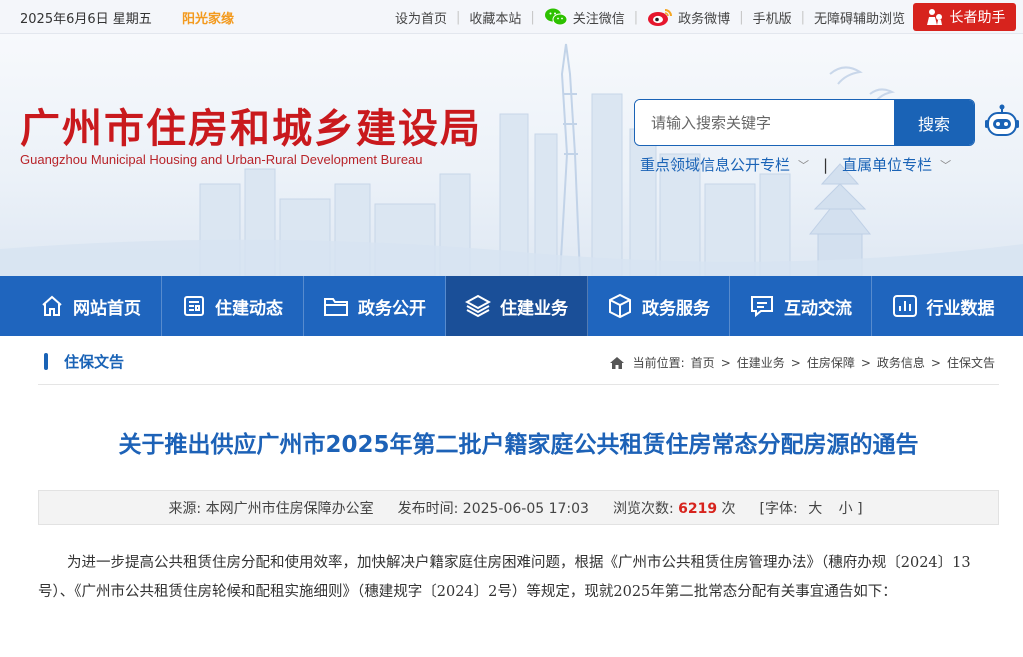  I want to click on section-title: 住保文告, so click(94, 362).